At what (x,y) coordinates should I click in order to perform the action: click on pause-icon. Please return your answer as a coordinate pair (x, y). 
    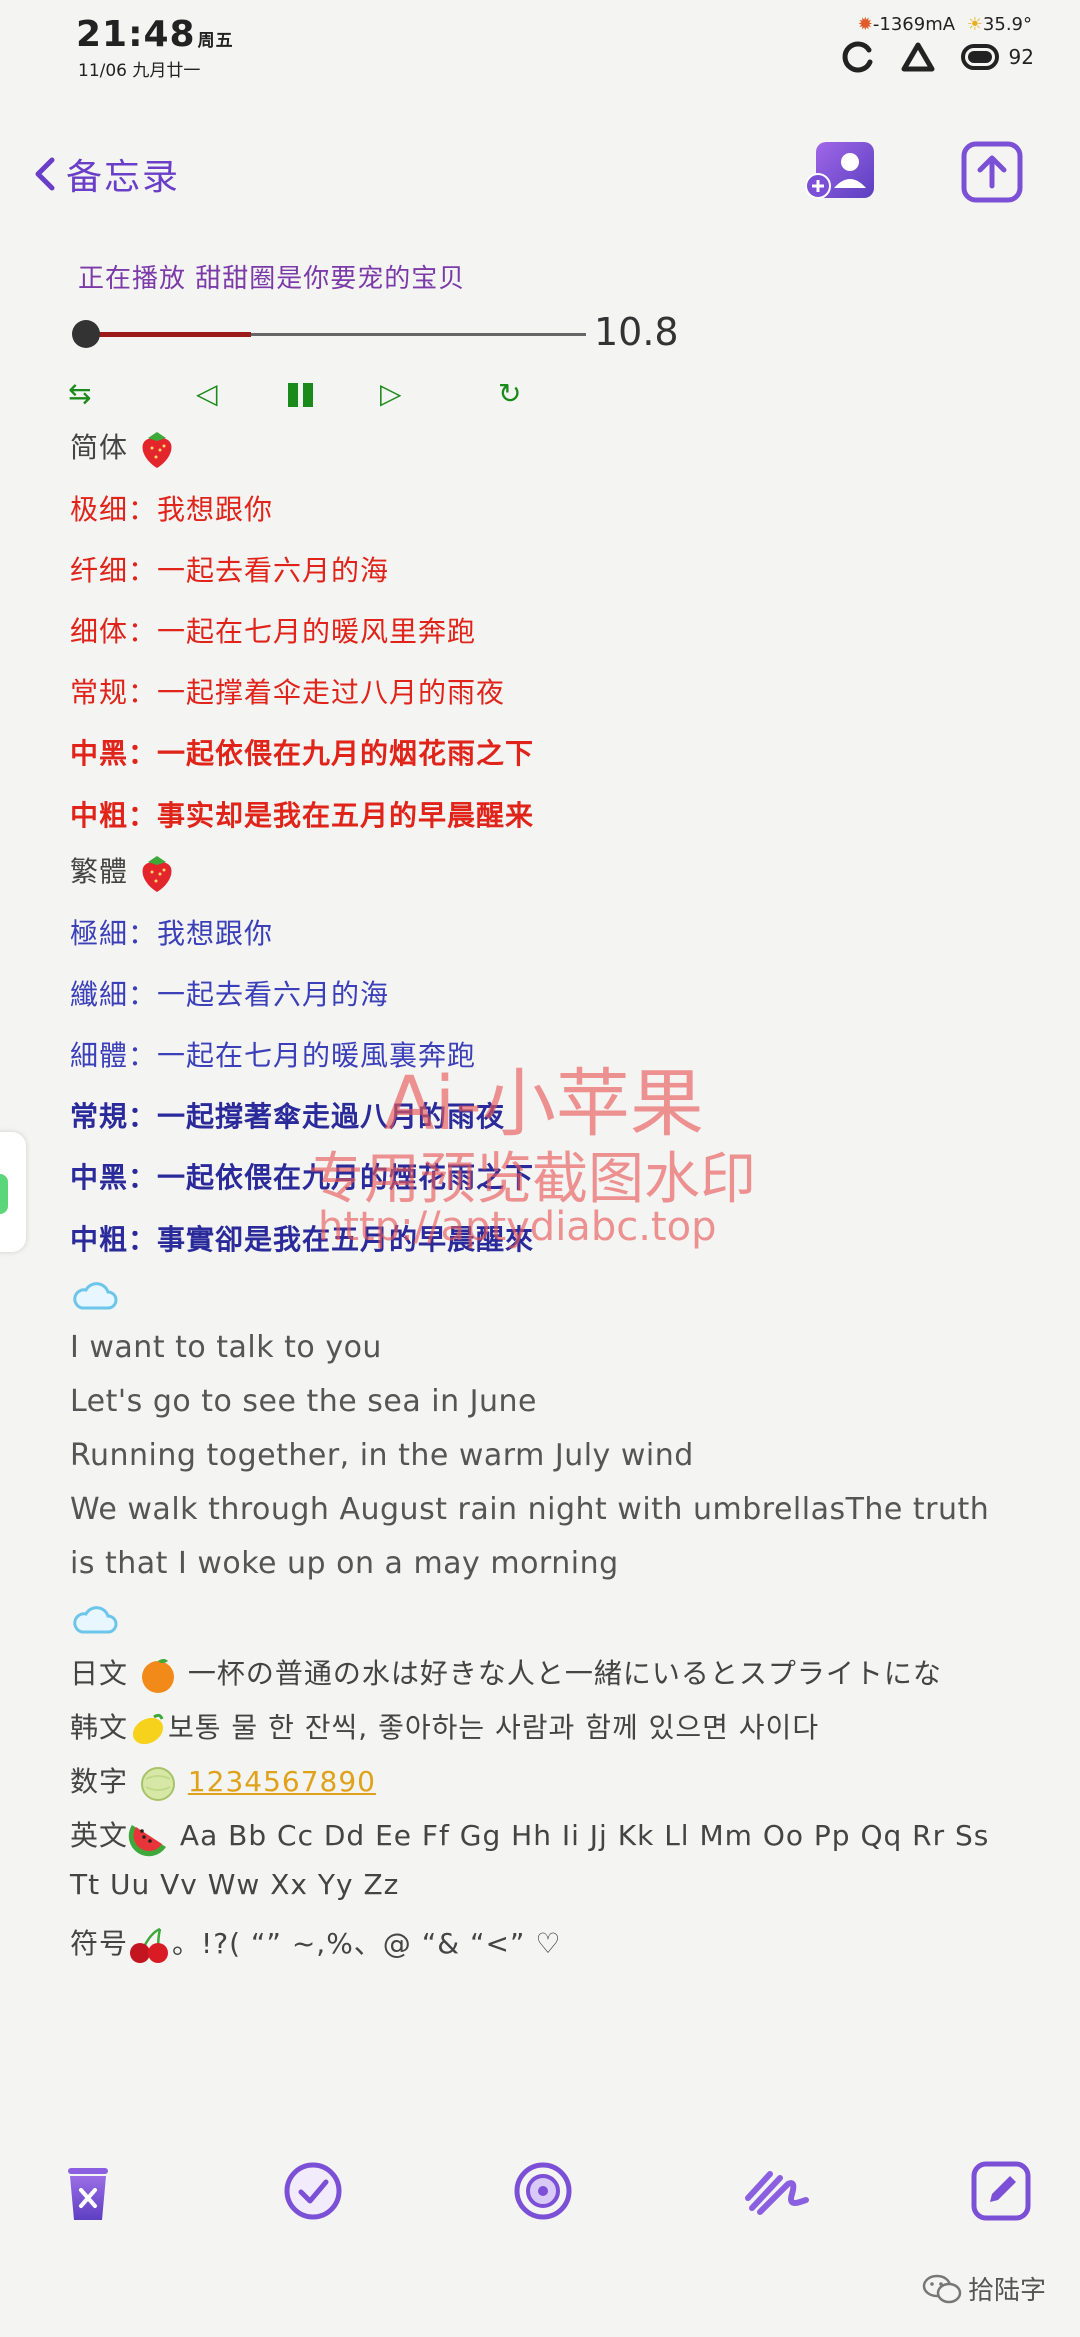
    Looking at the image, I should click on (301, 394).